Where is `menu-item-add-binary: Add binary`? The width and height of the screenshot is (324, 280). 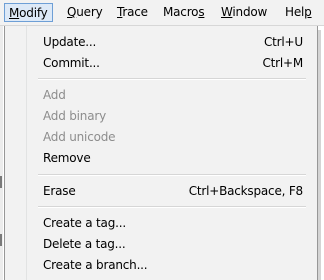 menu-item-add-binary: Add binary is located at coordinates (161, 116).